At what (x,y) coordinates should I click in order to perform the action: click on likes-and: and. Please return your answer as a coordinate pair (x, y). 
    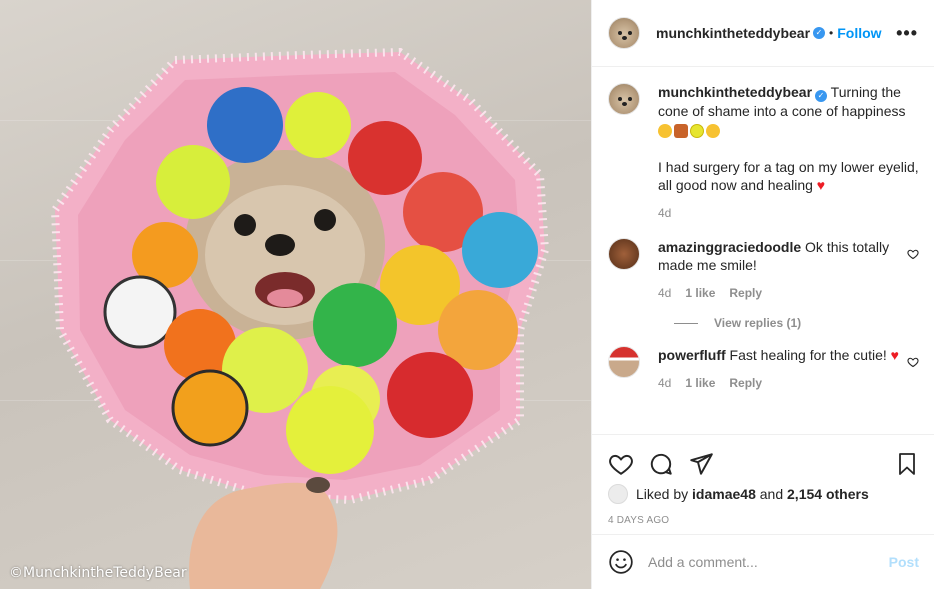
    Looking at the image, I should click on (771, 494).